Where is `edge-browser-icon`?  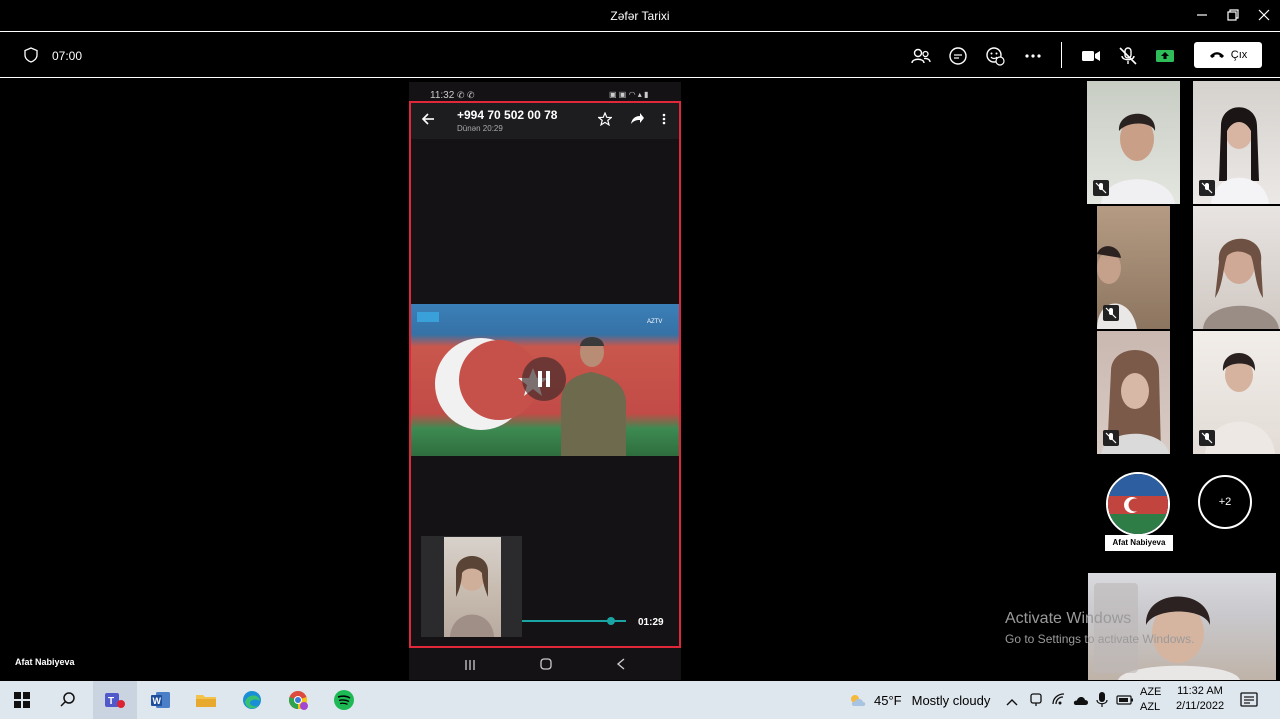 edge-browser-icon is located at coordinates (252, 700).